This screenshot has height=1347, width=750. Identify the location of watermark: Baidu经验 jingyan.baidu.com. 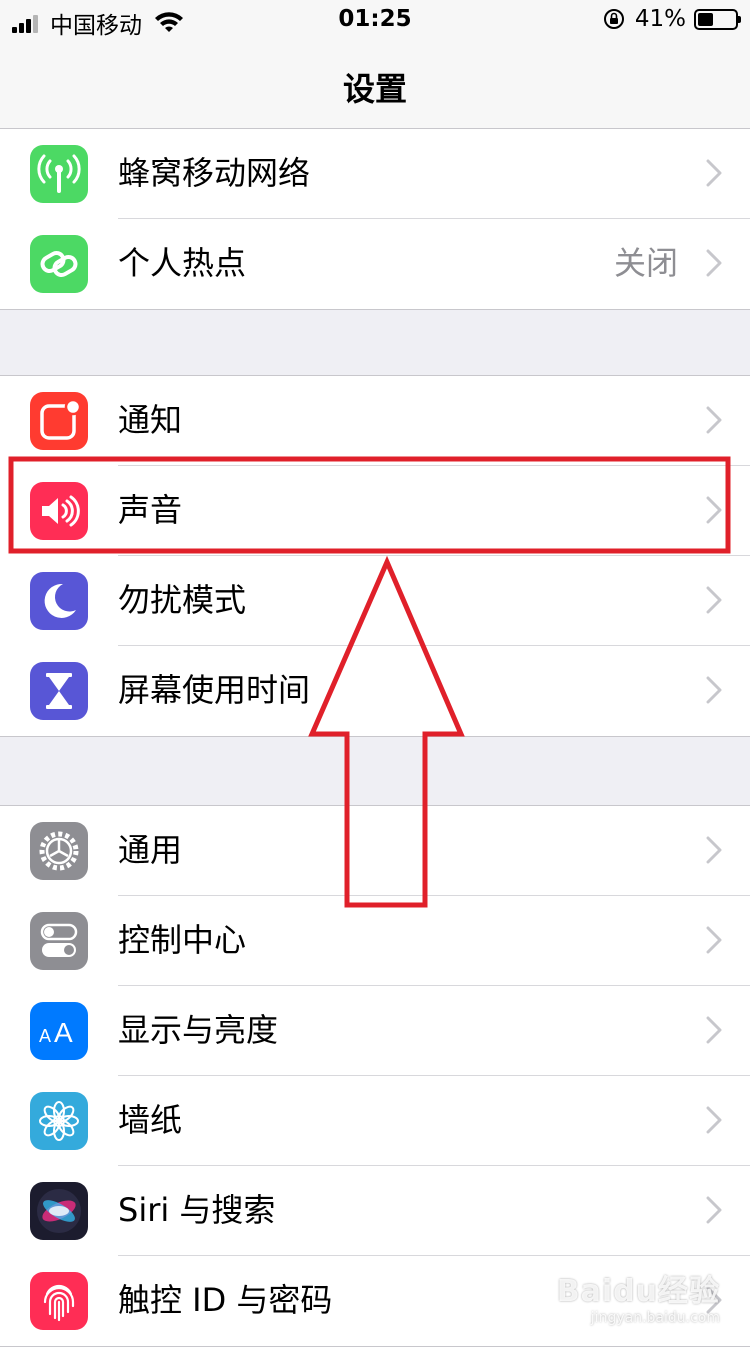
(638, 1296).